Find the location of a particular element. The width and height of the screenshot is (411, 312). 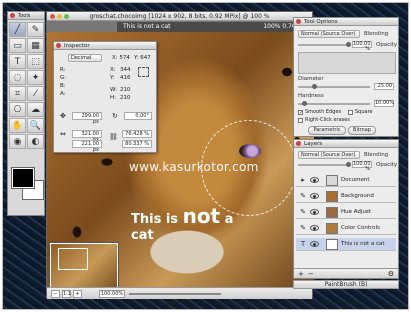

layers-title: Layers is located at coordinates (313, 144).